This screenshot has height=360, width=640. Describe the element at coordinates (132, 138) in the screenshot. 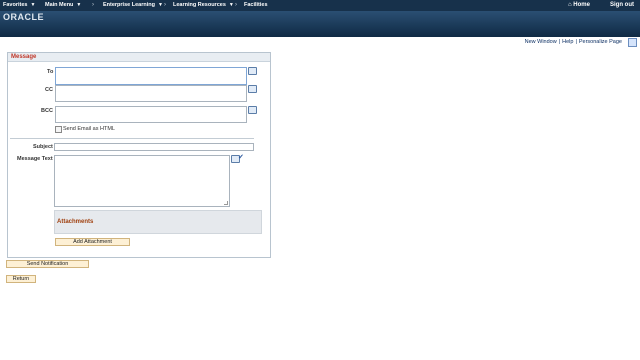

I see `divider` at that location.